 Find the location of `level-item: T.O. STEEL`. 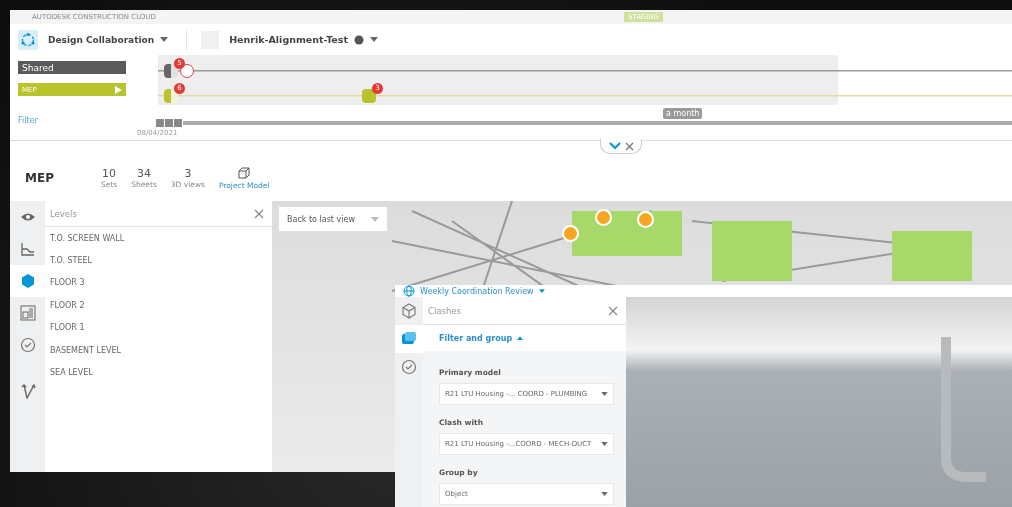

level-item: T.O. STEEL is located at coordinates (158, 260).